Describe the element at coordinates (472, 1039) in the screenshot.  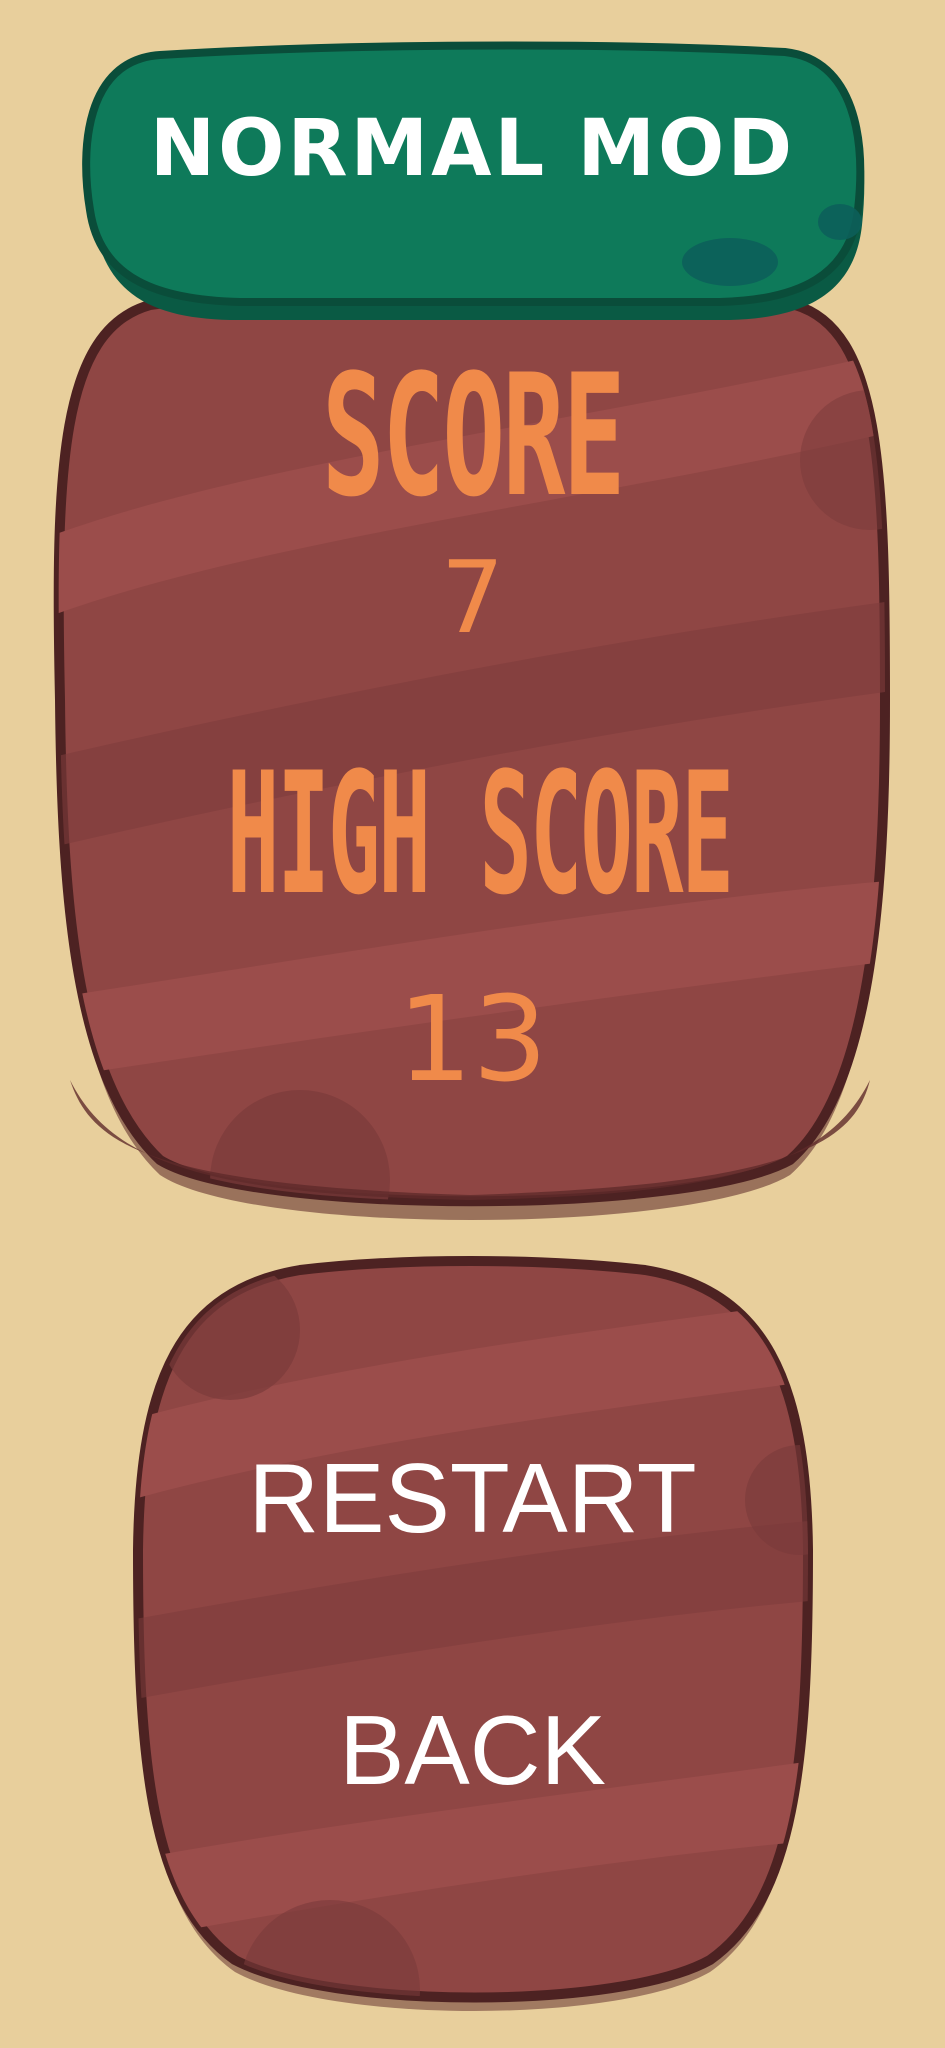
I see `high-score-value: 13` at that location.